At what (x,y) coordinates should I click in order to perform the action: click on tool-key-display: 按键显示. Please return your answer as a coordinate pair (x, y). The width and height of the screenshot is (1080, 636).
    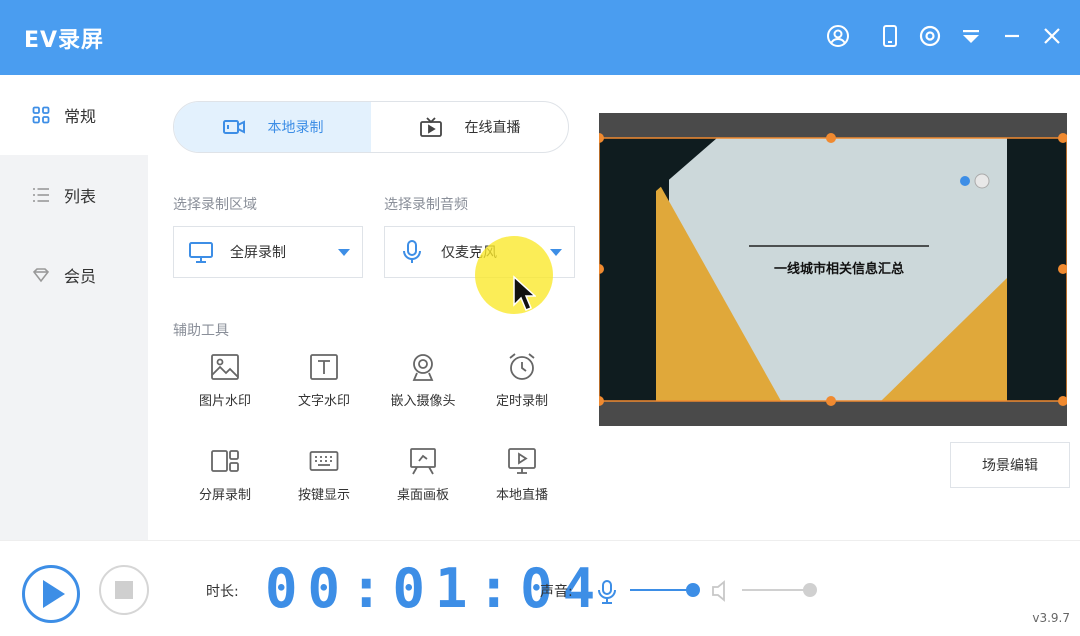
    Looking at the image, I should click on (324, 481).